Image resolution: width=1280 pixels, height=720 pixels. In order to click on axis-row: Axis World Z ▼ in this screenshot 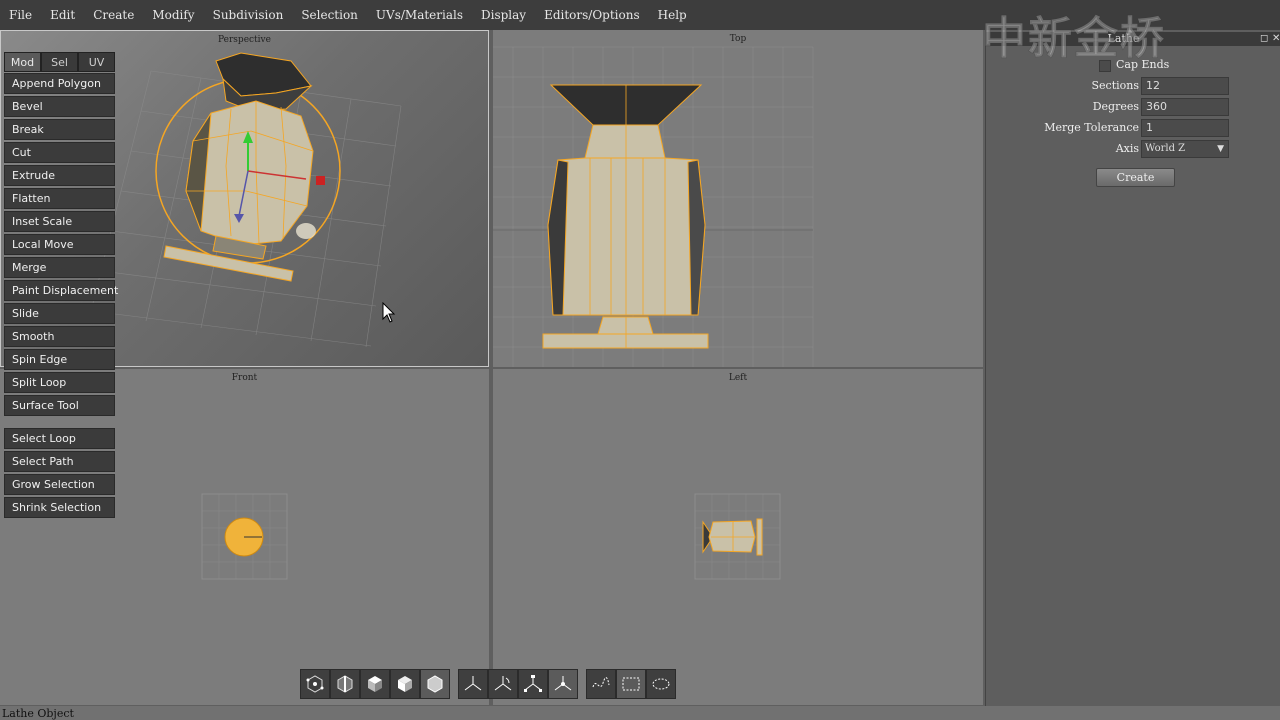, I will do `click(1133, 149)`.